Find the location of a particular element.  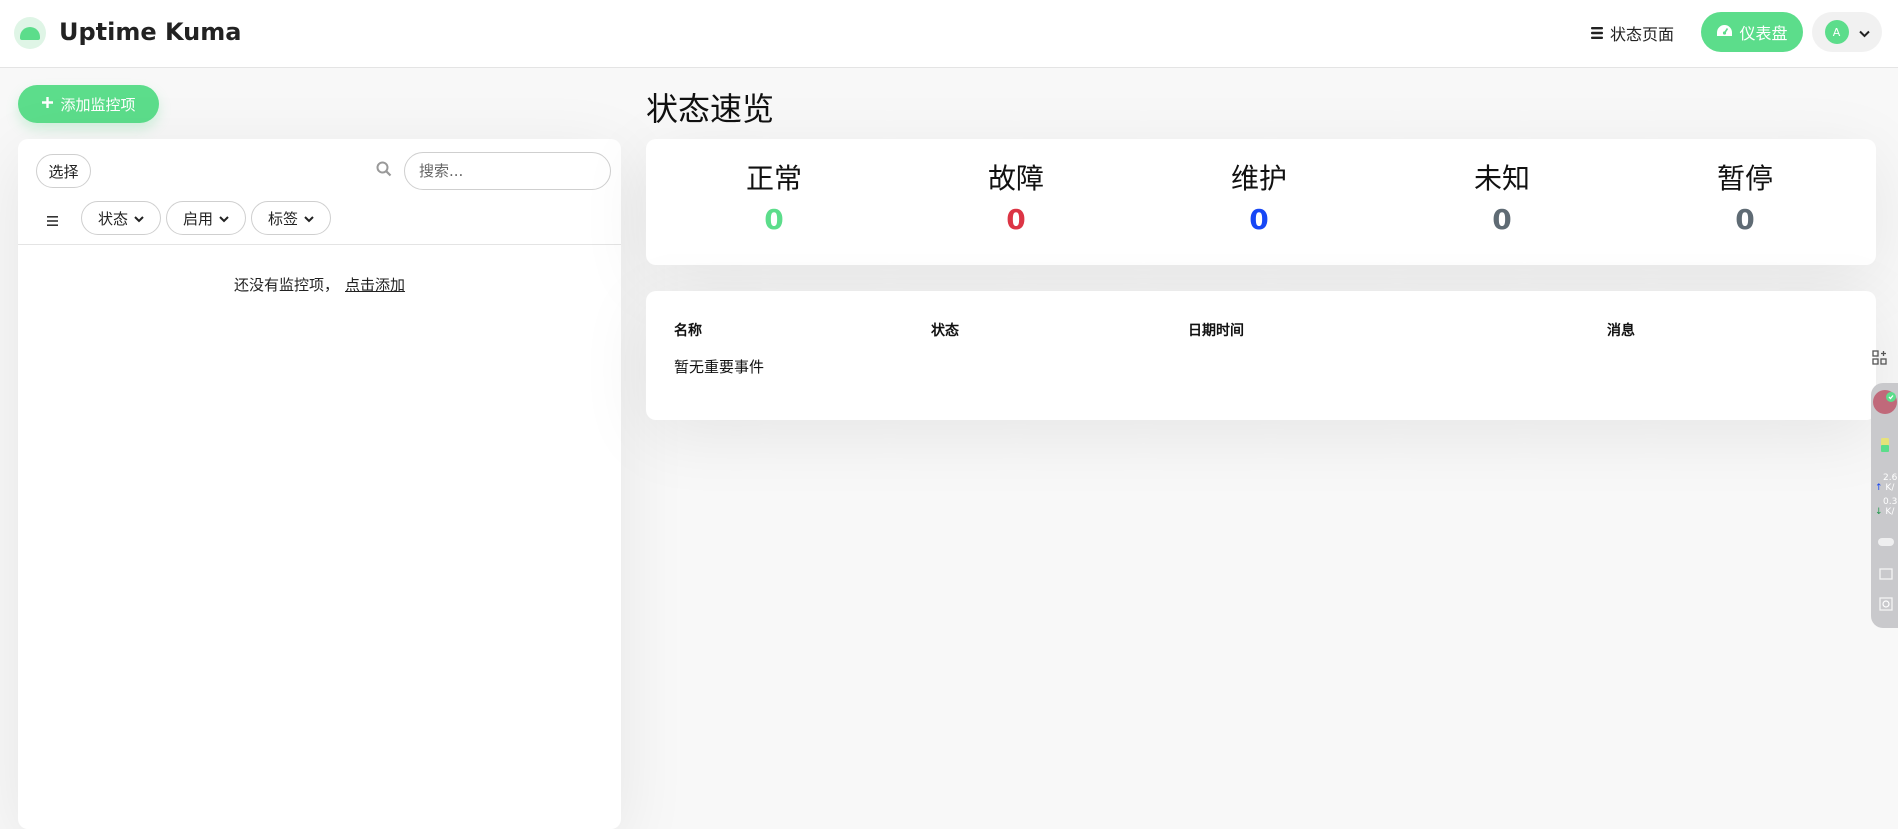

tags-filter-dropdown: 标签 is located at coordinates (291, 218).